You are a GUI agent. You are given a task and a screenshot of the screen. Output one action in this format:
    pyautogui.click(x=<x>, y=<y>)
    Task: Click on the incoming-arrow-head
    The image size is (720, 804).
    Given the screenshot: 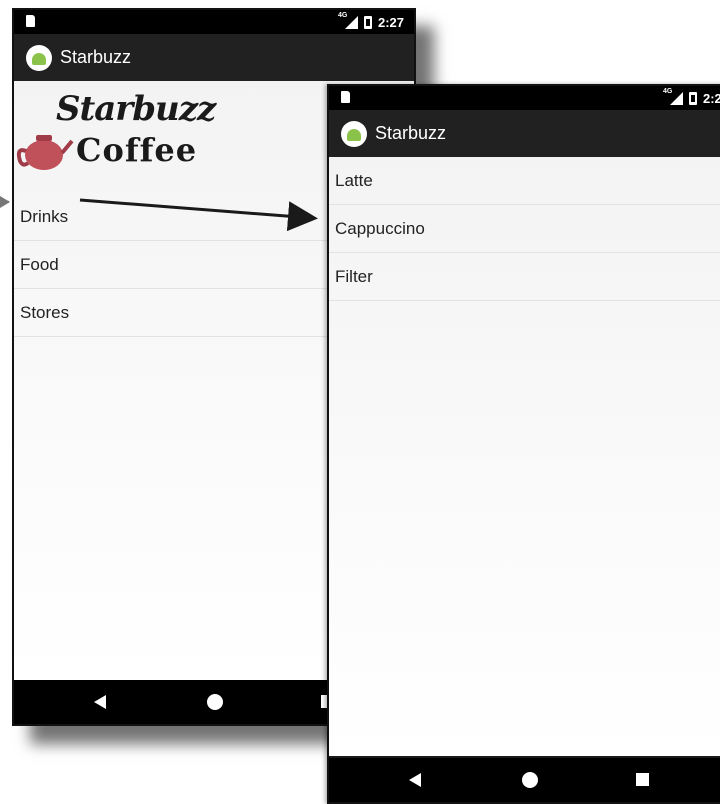 What is the action you would take?
    pyautogui.click(x=5, y=202)
    